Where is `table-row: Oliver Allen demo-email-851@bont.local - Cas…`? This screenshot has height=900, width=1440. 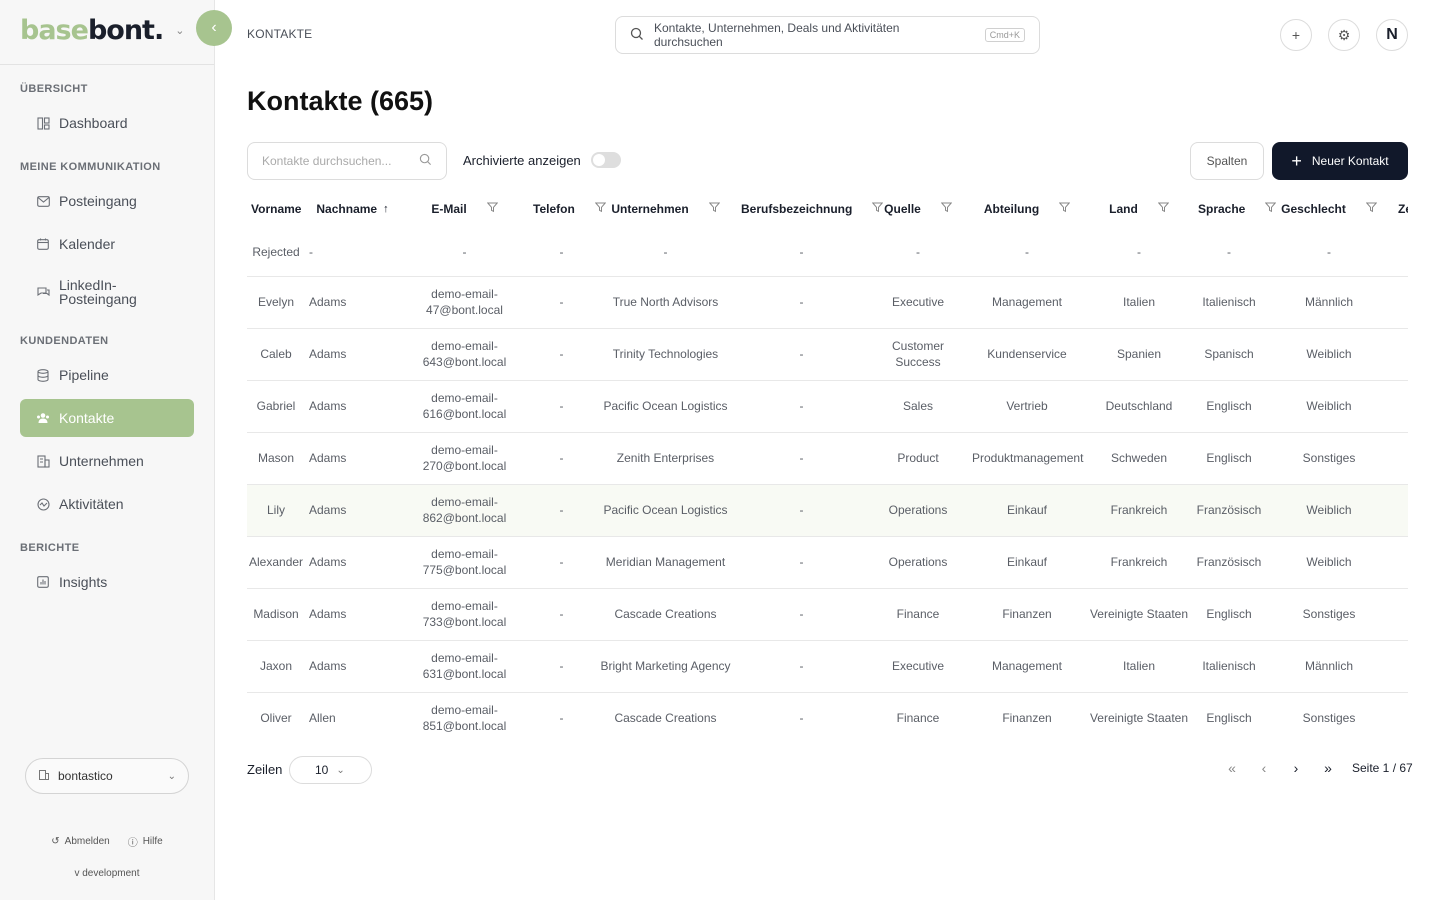
table-row: Oliver Allen demo-email-851@bont.local - Cas… is located at coordinates (827, 718).